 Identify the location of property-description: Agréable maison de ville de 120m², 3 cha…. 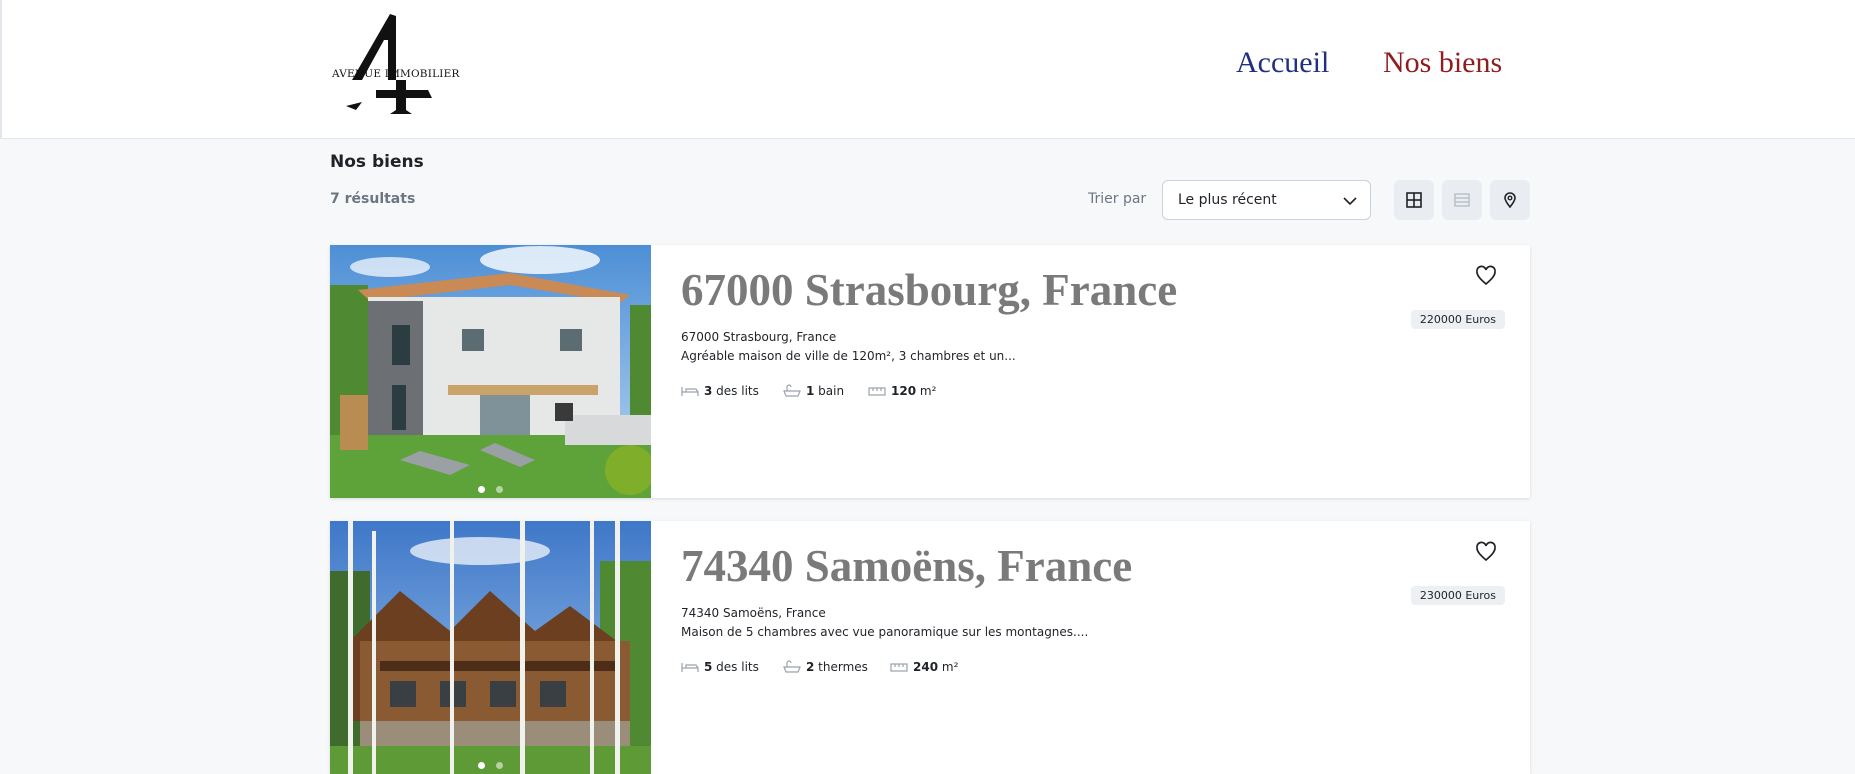
(848, 356).